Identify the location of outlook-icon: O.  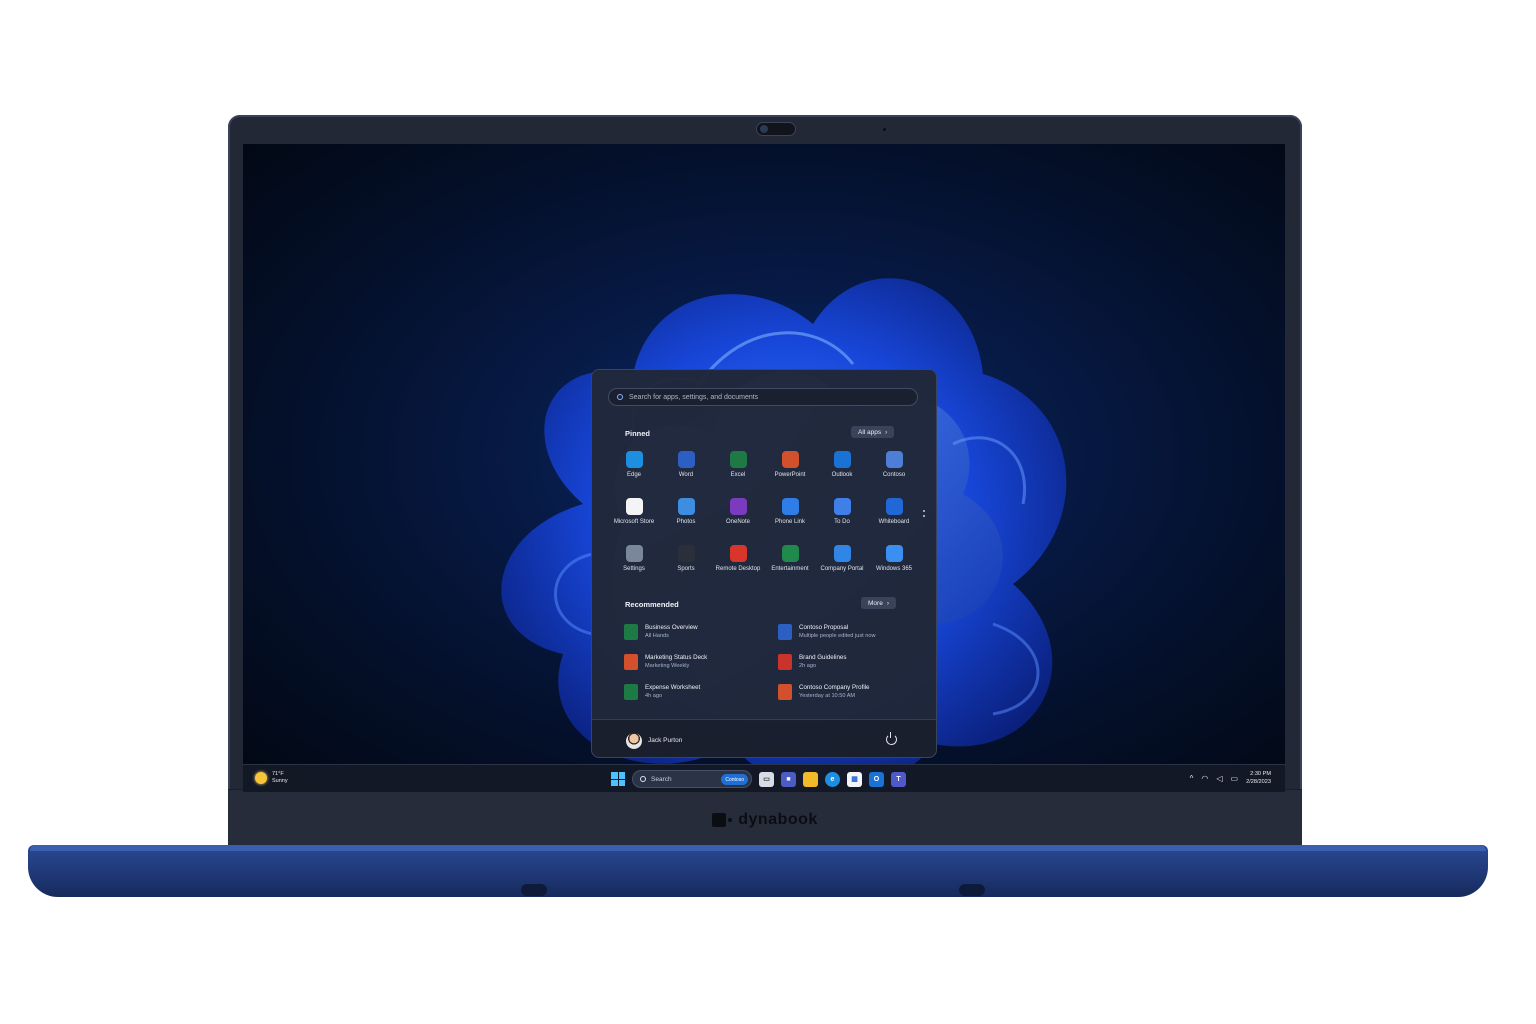
(876, 779).